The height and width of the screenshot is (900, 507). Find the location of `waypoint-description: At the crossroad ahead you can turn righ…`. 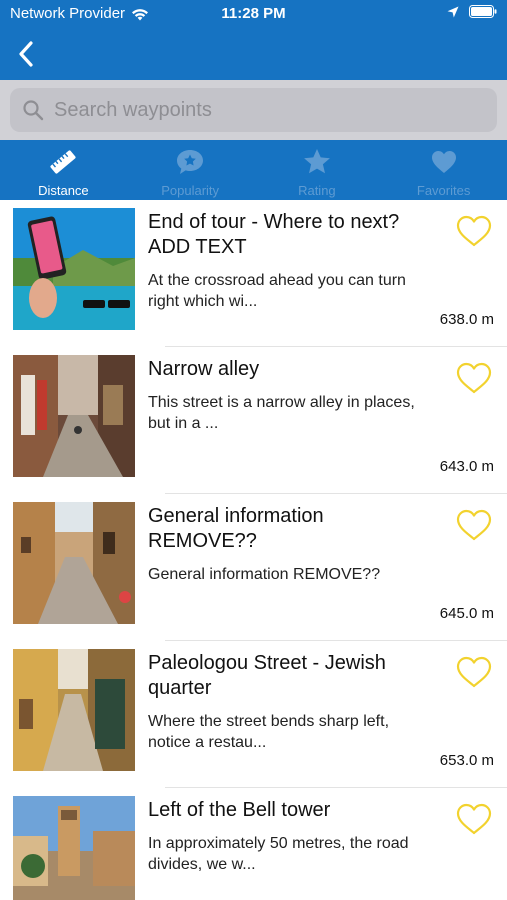

waypoint-description: At the crossroad ahead you can turn righ… is located at coordinates (277, 291).